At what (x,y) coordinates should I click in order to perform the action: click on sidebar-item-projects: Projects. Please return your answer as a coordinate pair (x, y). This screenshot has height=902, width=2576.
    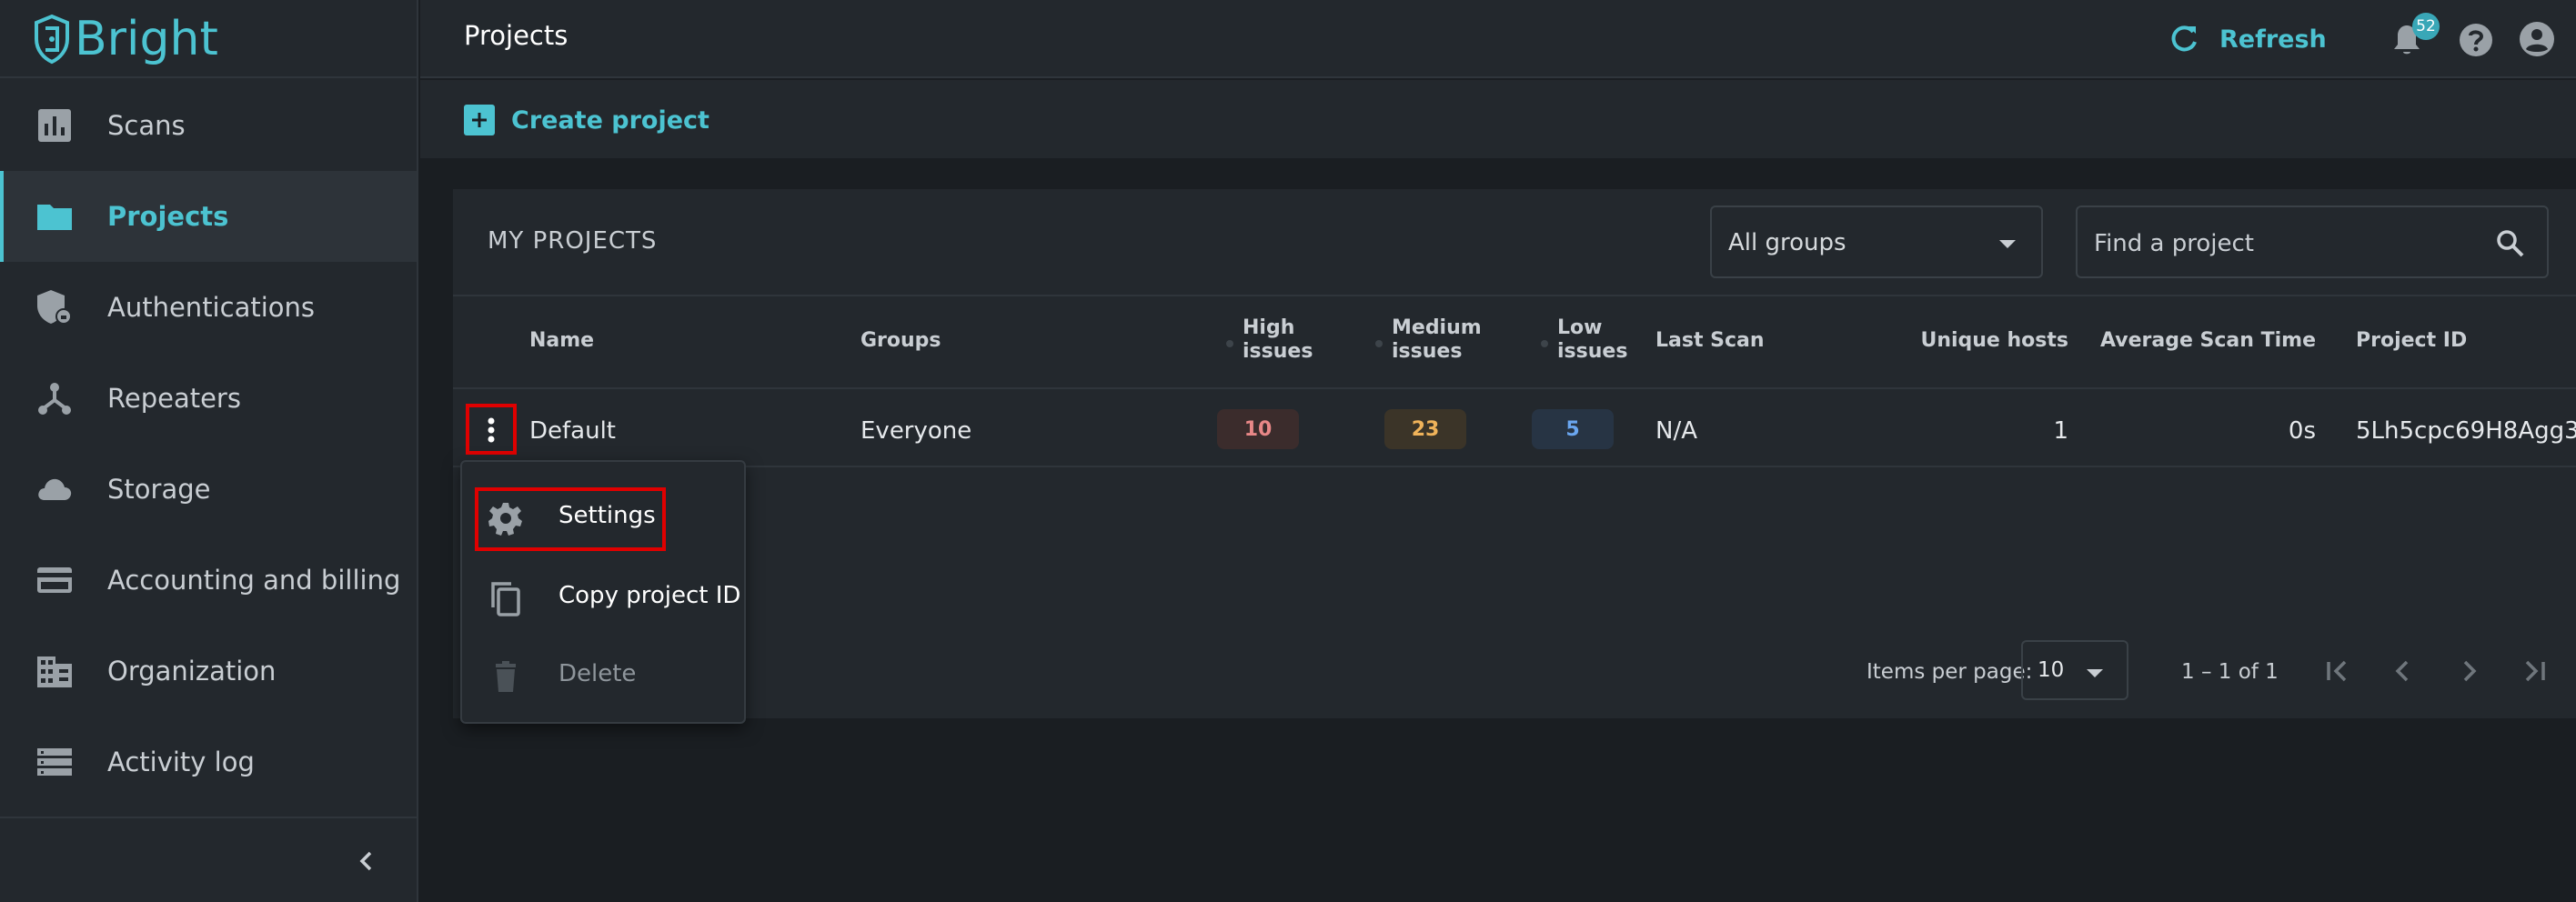
    Looking at the image, I should click on (208, 217).